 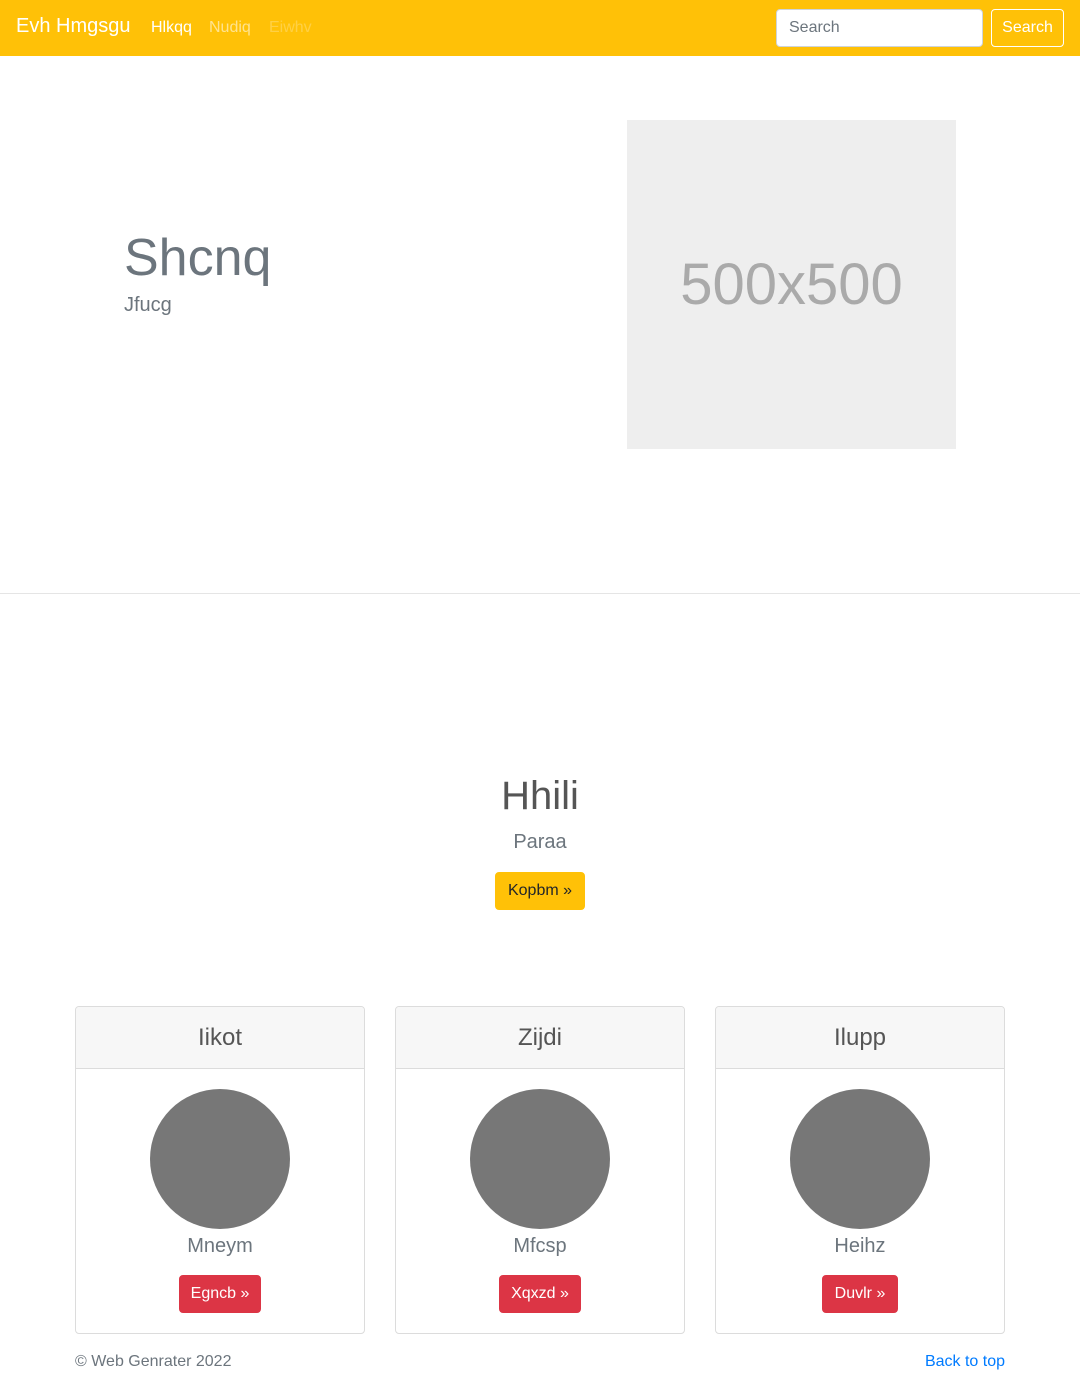 What do you see at coordinates (290, 27) in the screenshot?
I see `nav-link-eiwhv-disabled: Eiwhv` at bounding box center [290, 27].